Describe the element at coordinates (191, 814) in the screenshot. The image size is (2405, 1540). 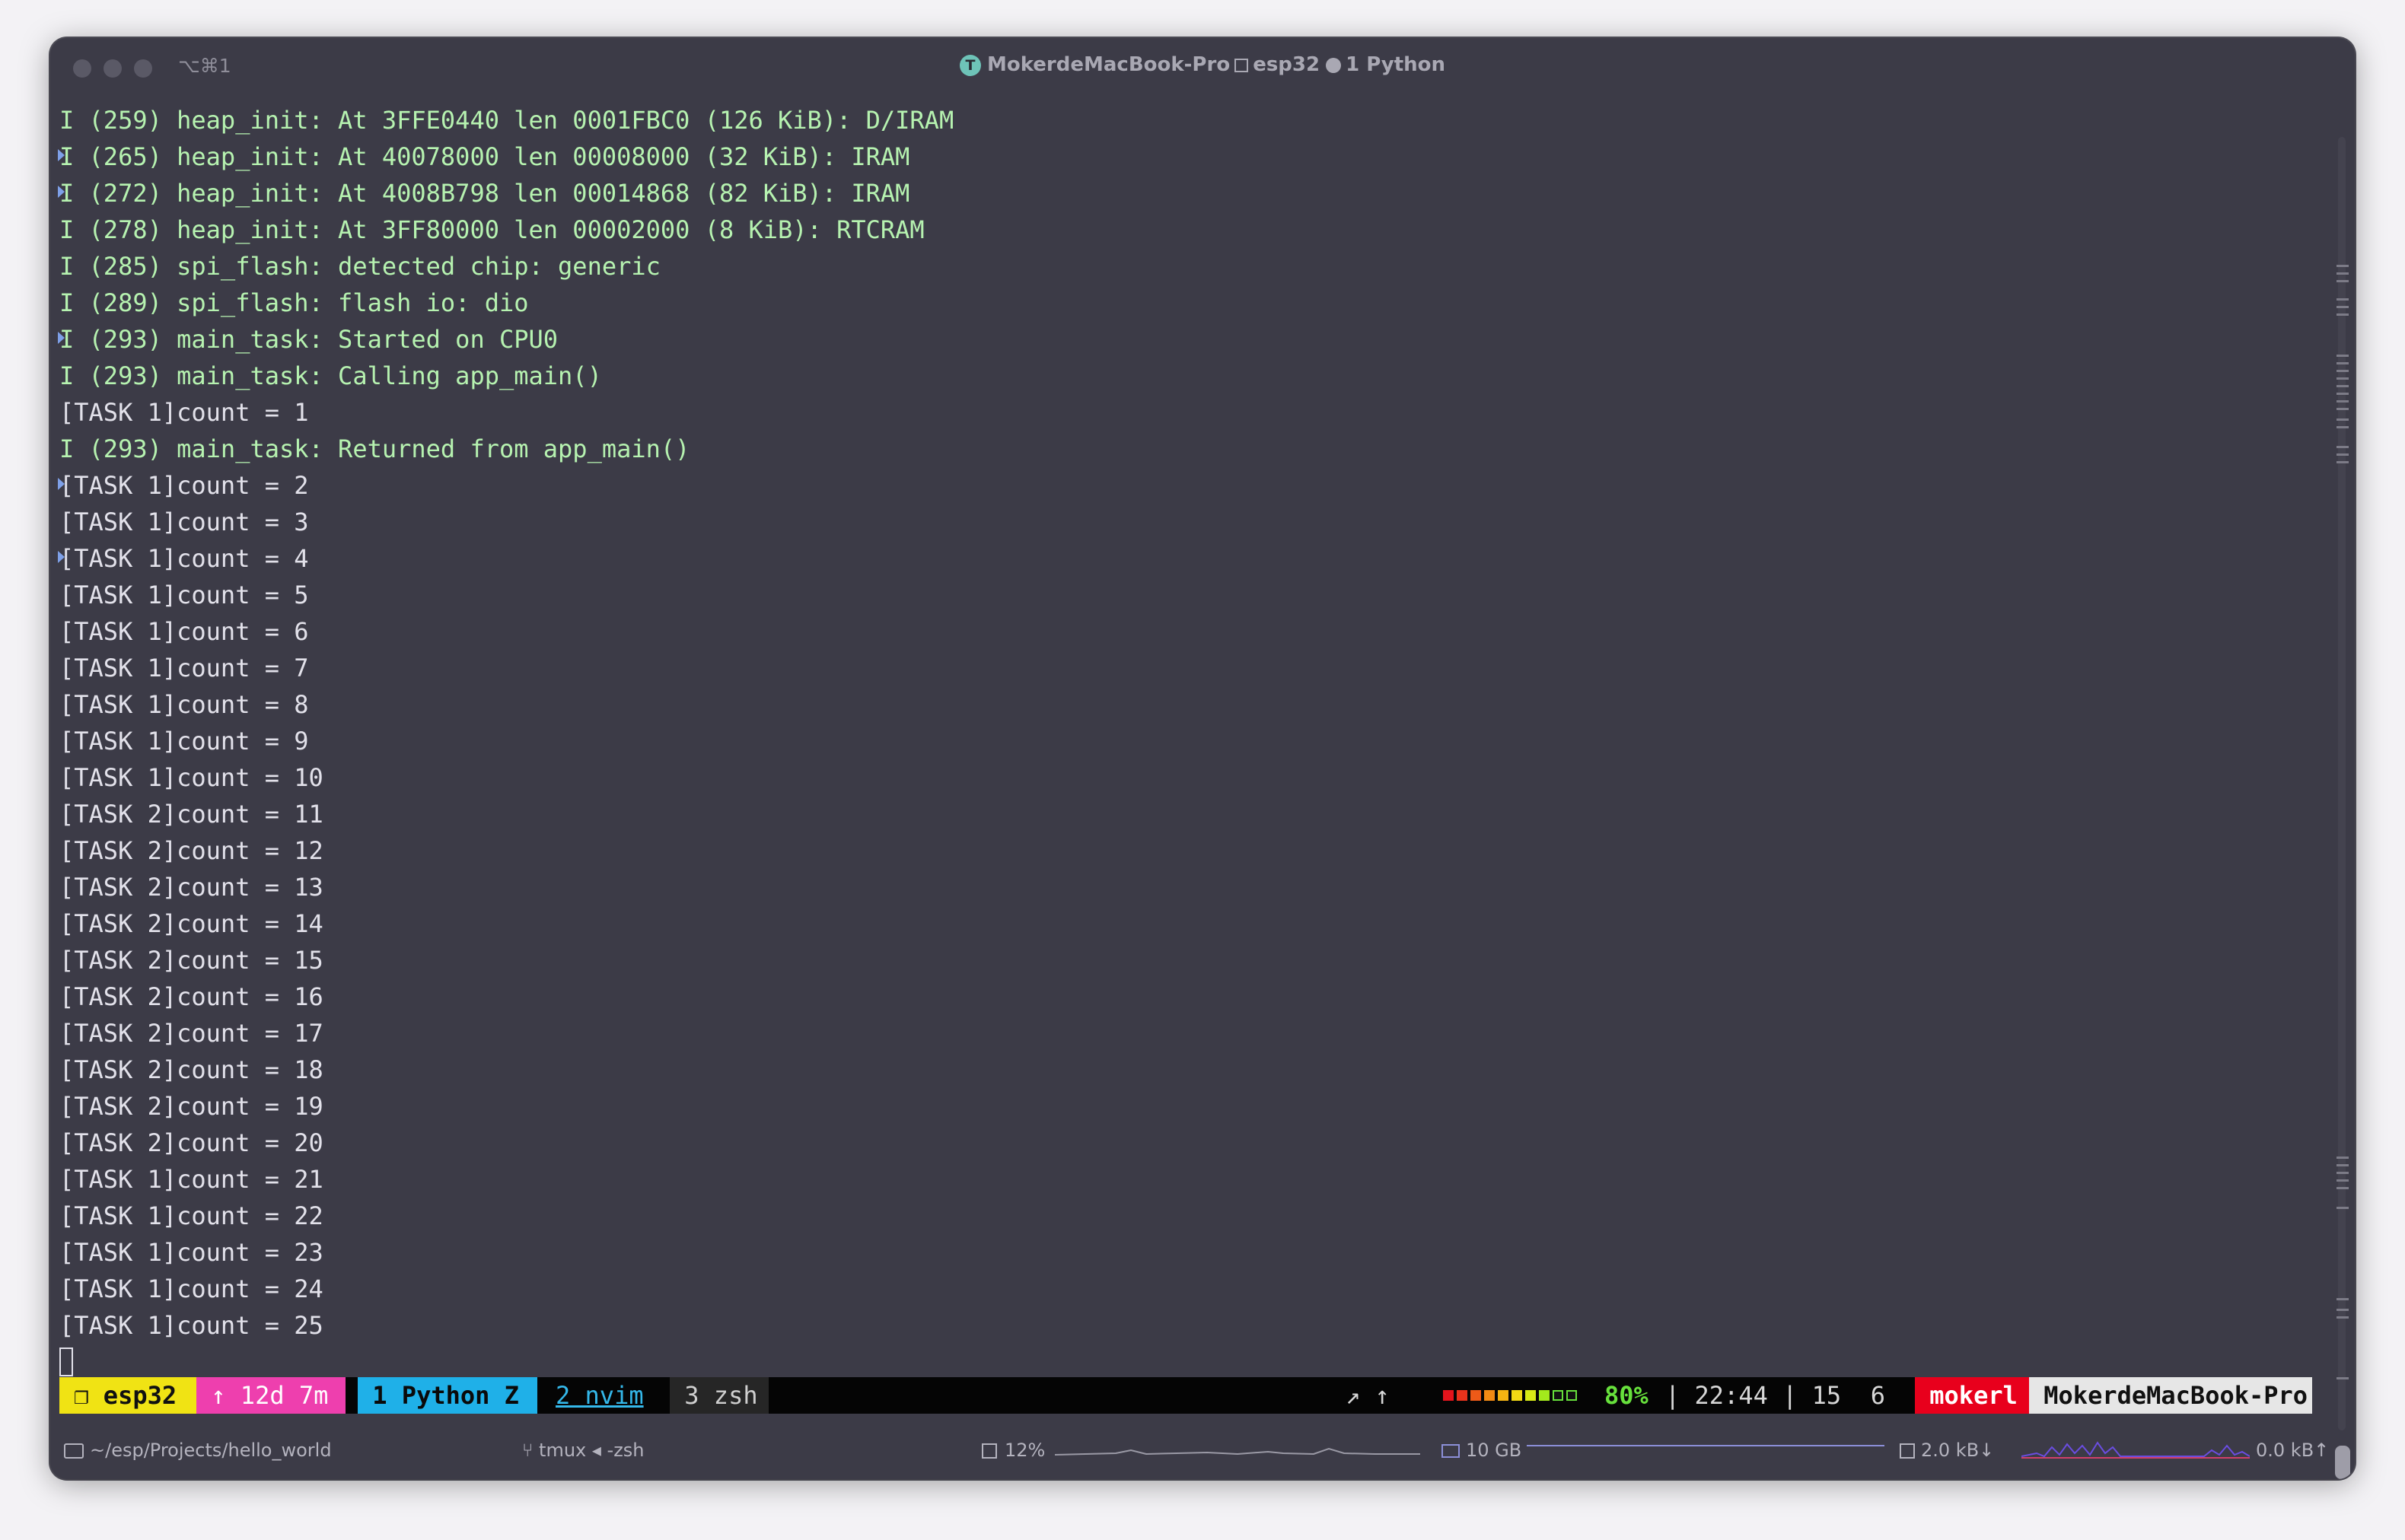
I see `terminal-line: [TASK 2]count = 11` at that location.